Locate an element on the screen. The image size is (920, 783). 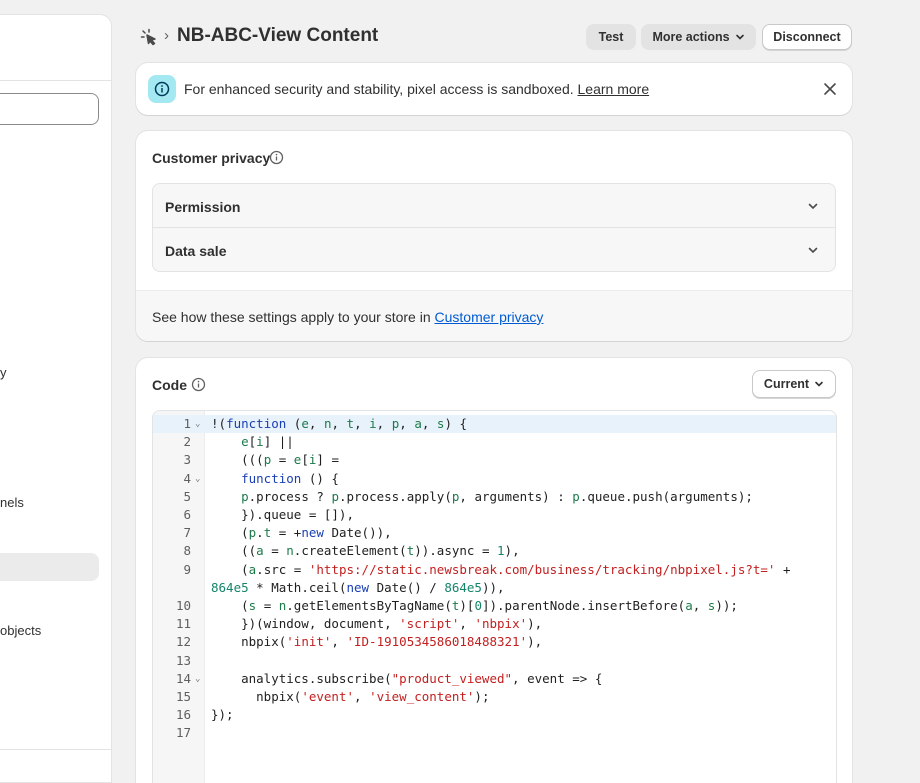
sidebar-item-label: objects is located at coordinates (20, 630).